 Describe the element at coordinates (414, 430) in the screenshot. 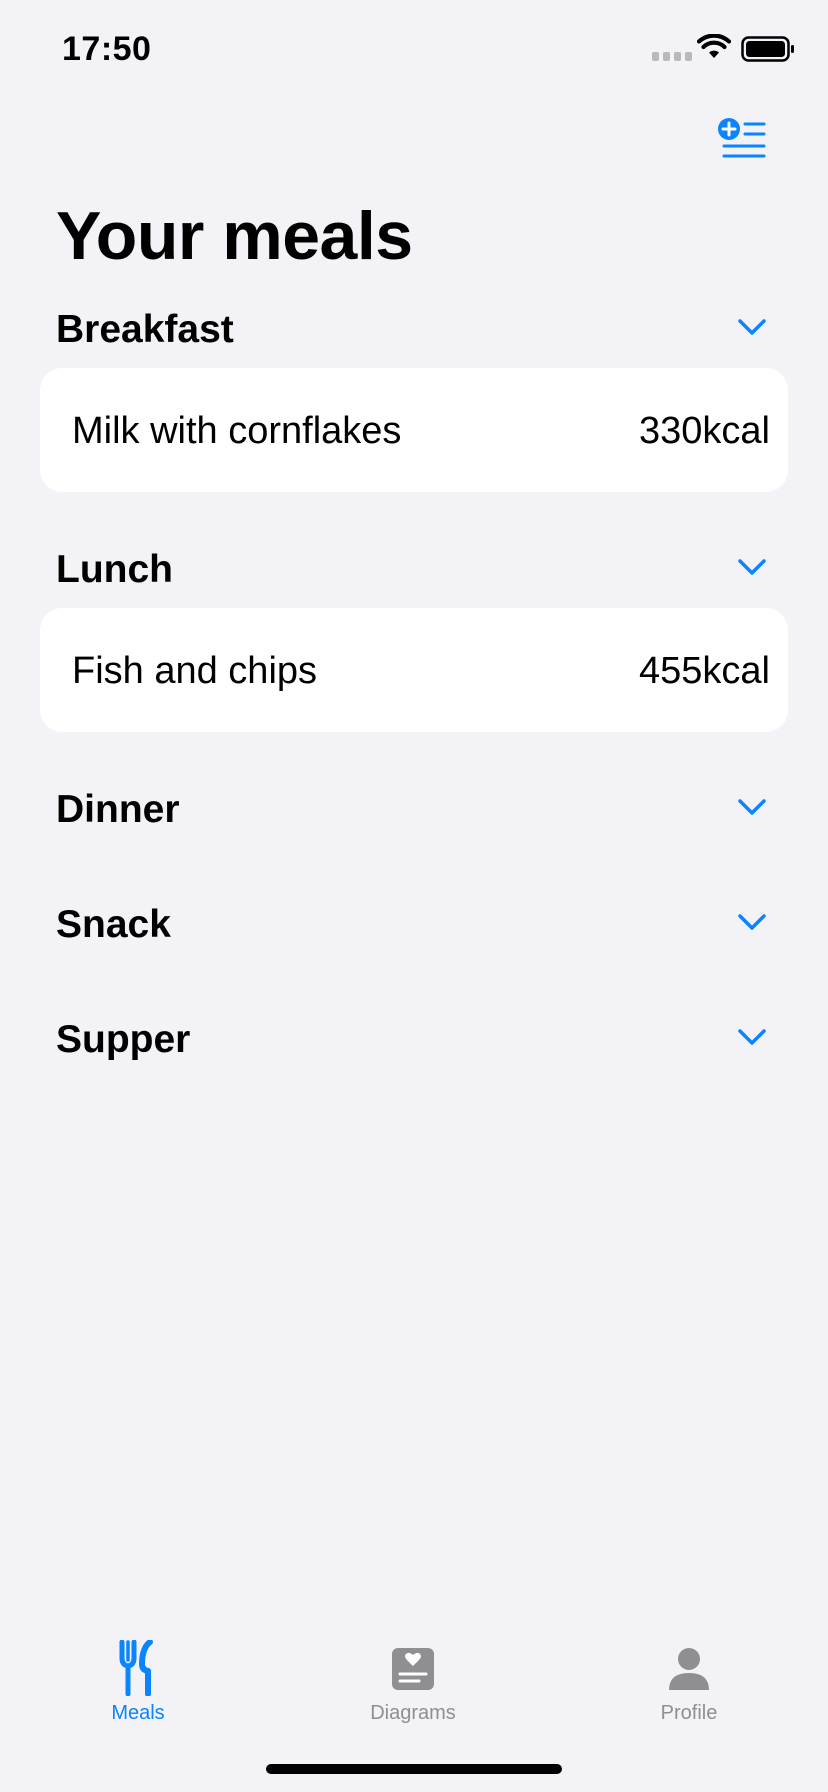

I see `meal-item-card: Milk with cornflakes 330kcal` at that location.